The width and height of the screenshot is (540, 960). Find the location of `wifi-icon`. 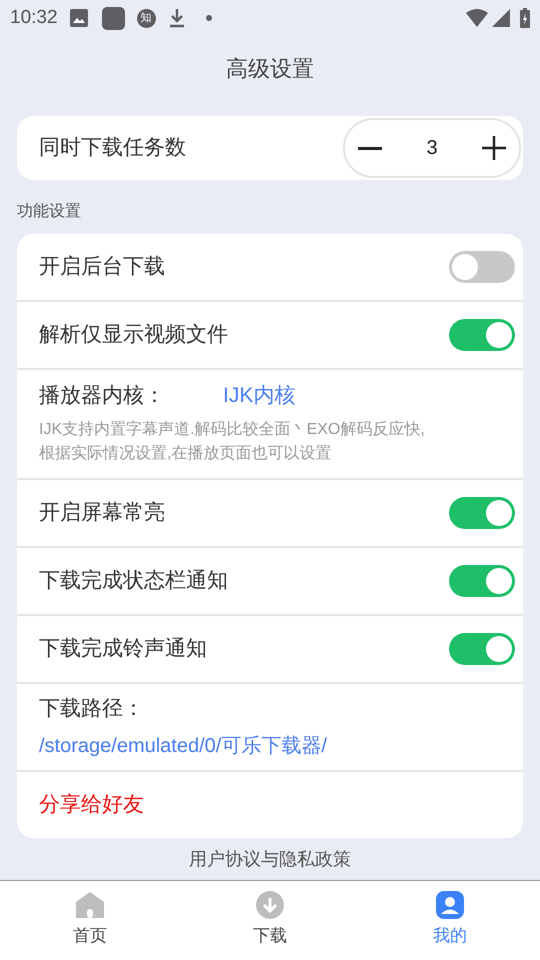

wifi-icon is located at coordinates (477, 18).